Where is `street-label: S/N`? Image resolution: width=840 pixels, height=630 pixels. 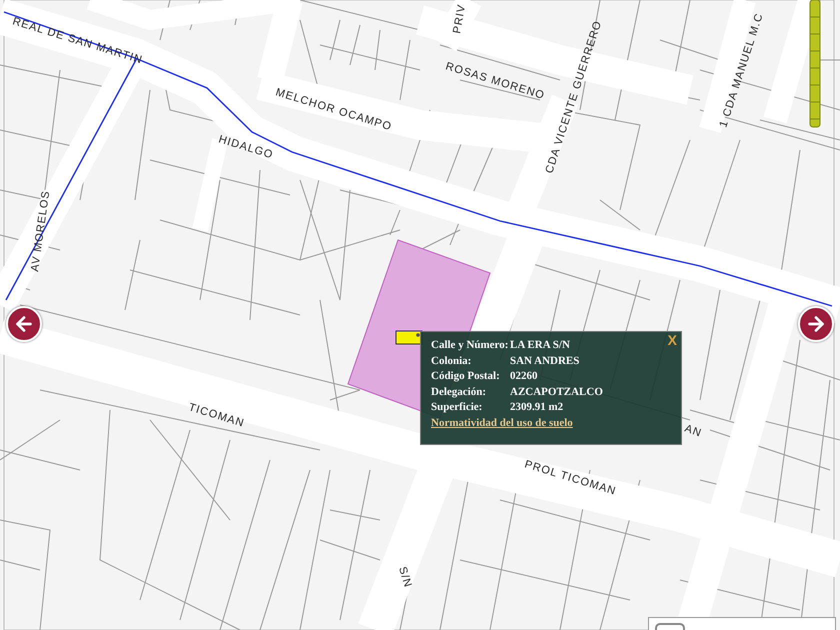
street-label: S/N is located at coordinates (405, 577).